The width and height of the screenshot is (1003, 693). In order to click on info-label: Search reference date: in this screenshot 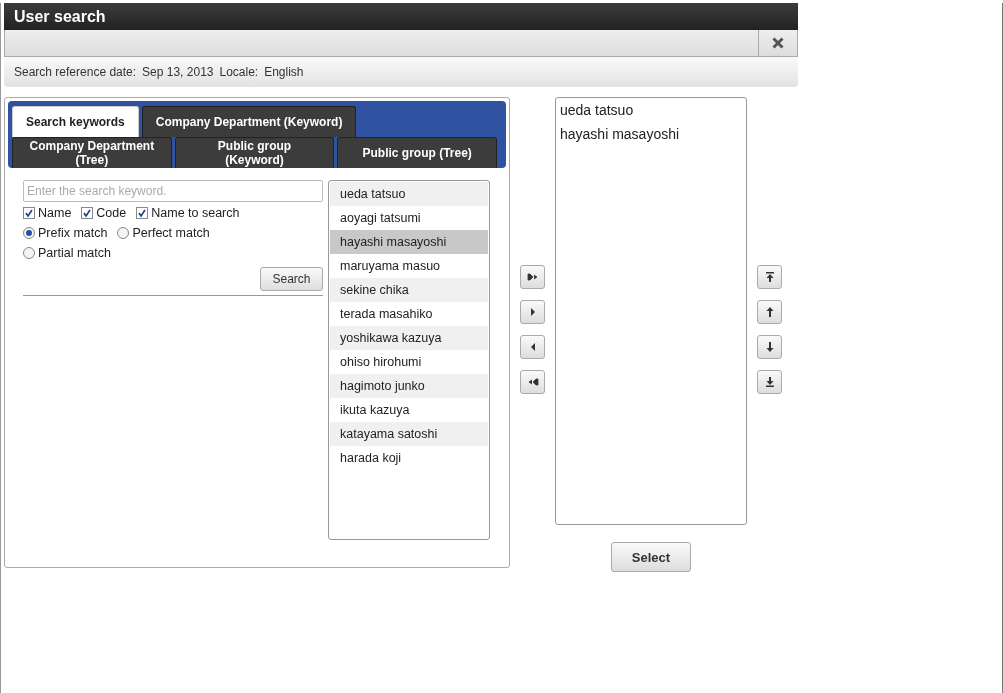, I will do `click(75, 72)`.